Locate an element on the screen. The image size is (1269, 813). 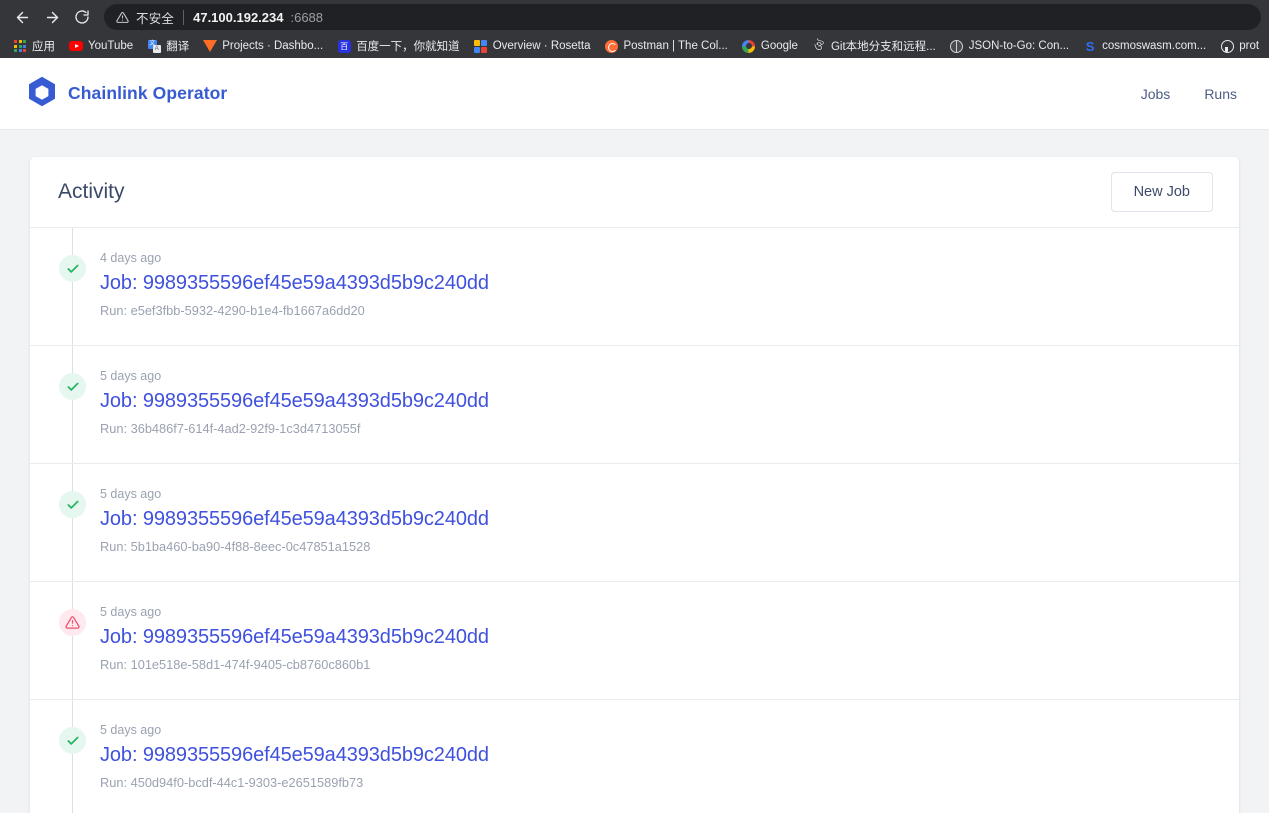
bookmark-overview-rosetta: Overview · Rosetta is located at coordinates (532, 46).